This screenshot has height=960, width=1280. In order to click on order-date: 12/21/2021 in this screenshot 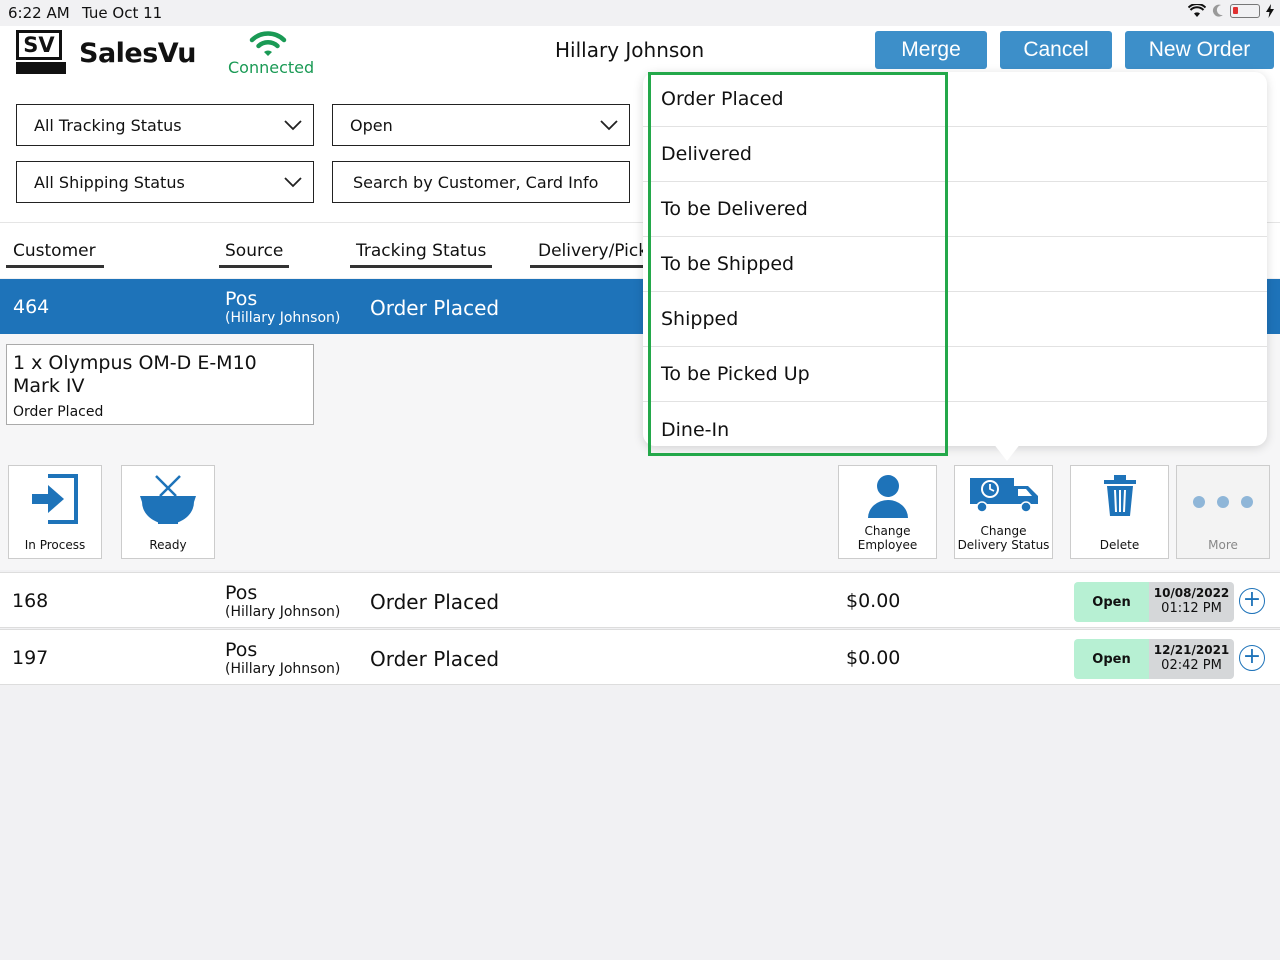, I will do `click(1191, 650)`.